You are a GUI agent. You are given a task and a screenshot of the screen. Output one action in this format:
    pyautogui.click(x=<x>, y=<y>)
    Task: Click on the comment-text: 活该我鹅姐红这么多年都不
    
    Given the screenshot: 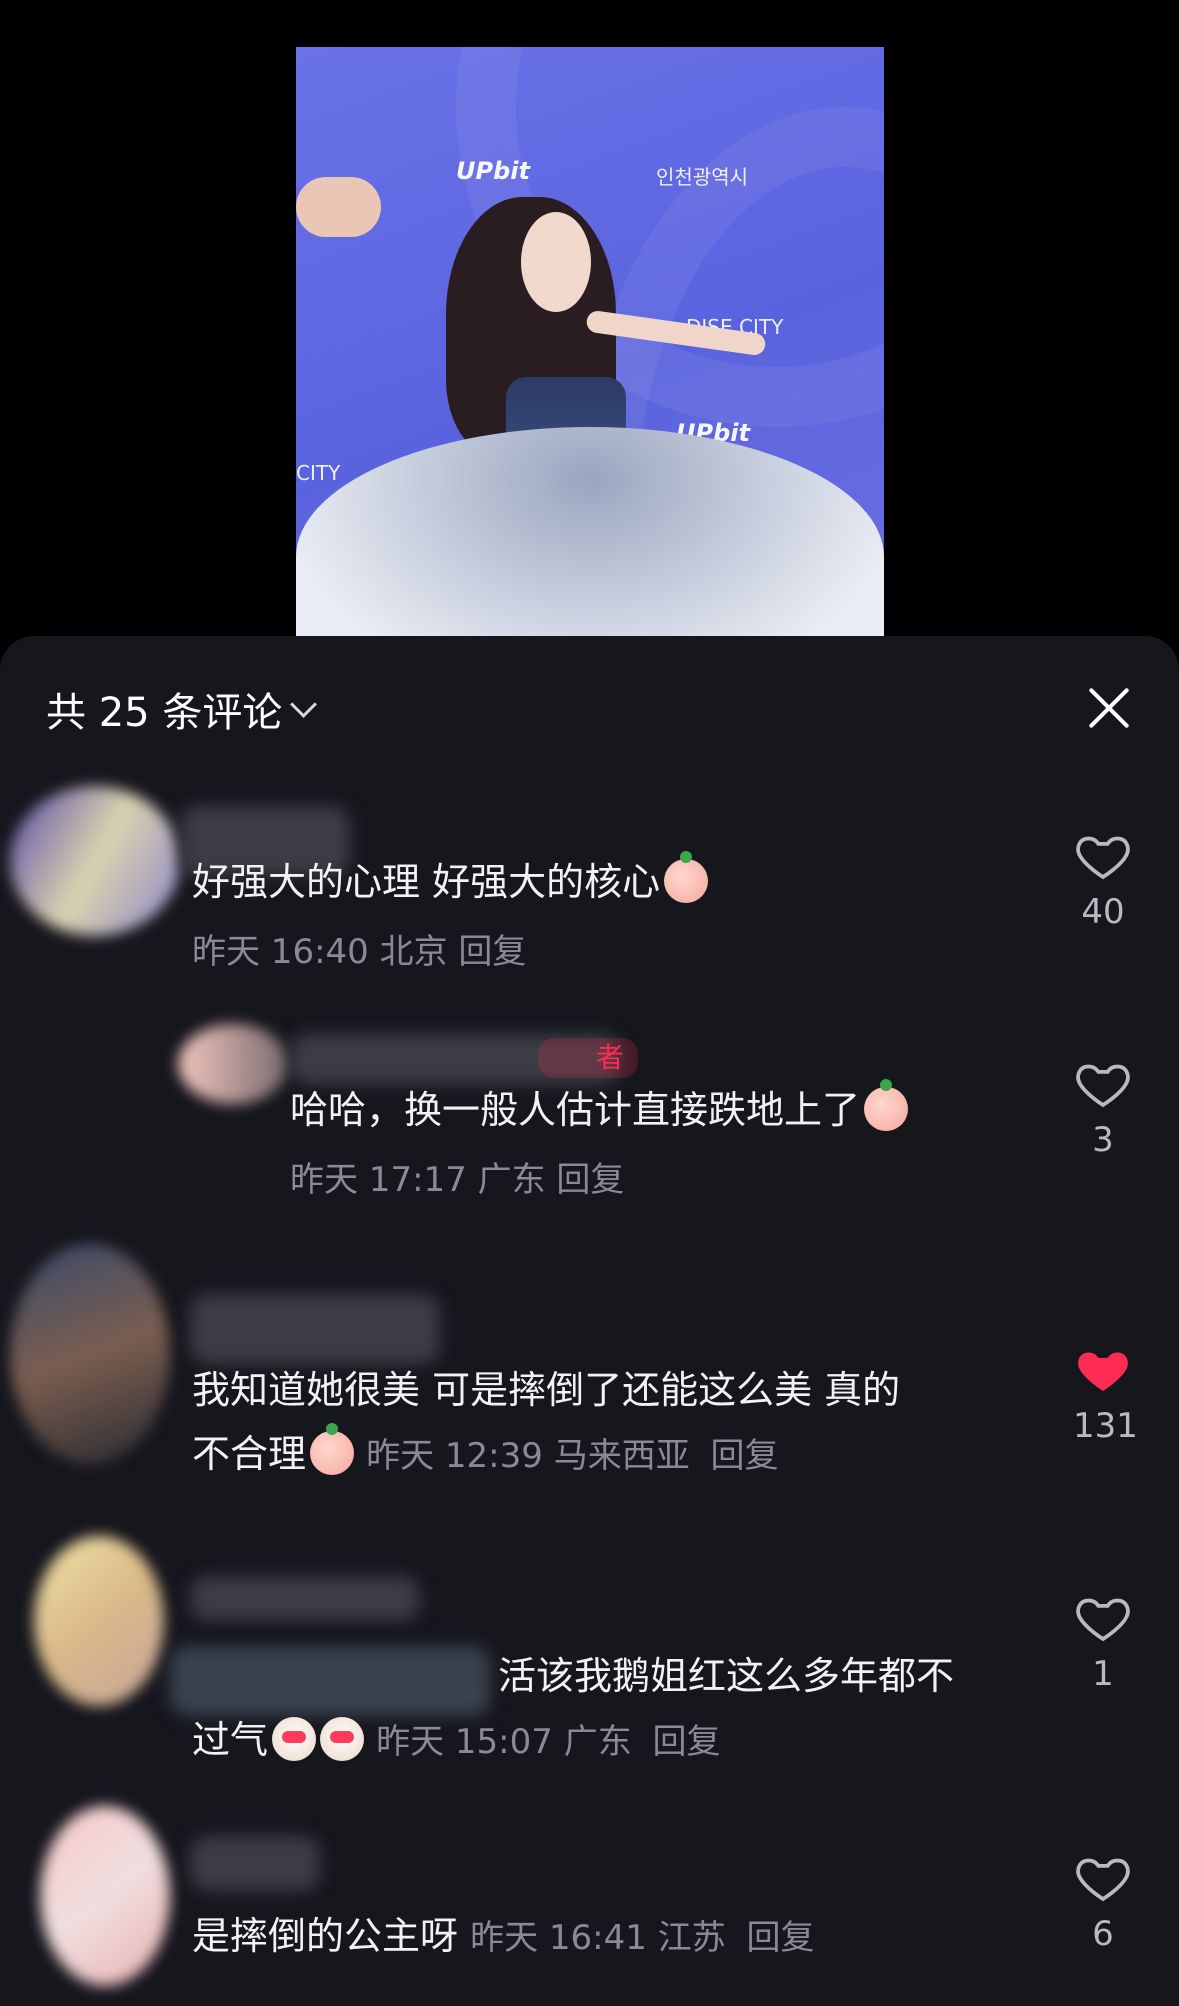 What is the action you would take?
    pyautogui.click(x=726, y=1676)
    